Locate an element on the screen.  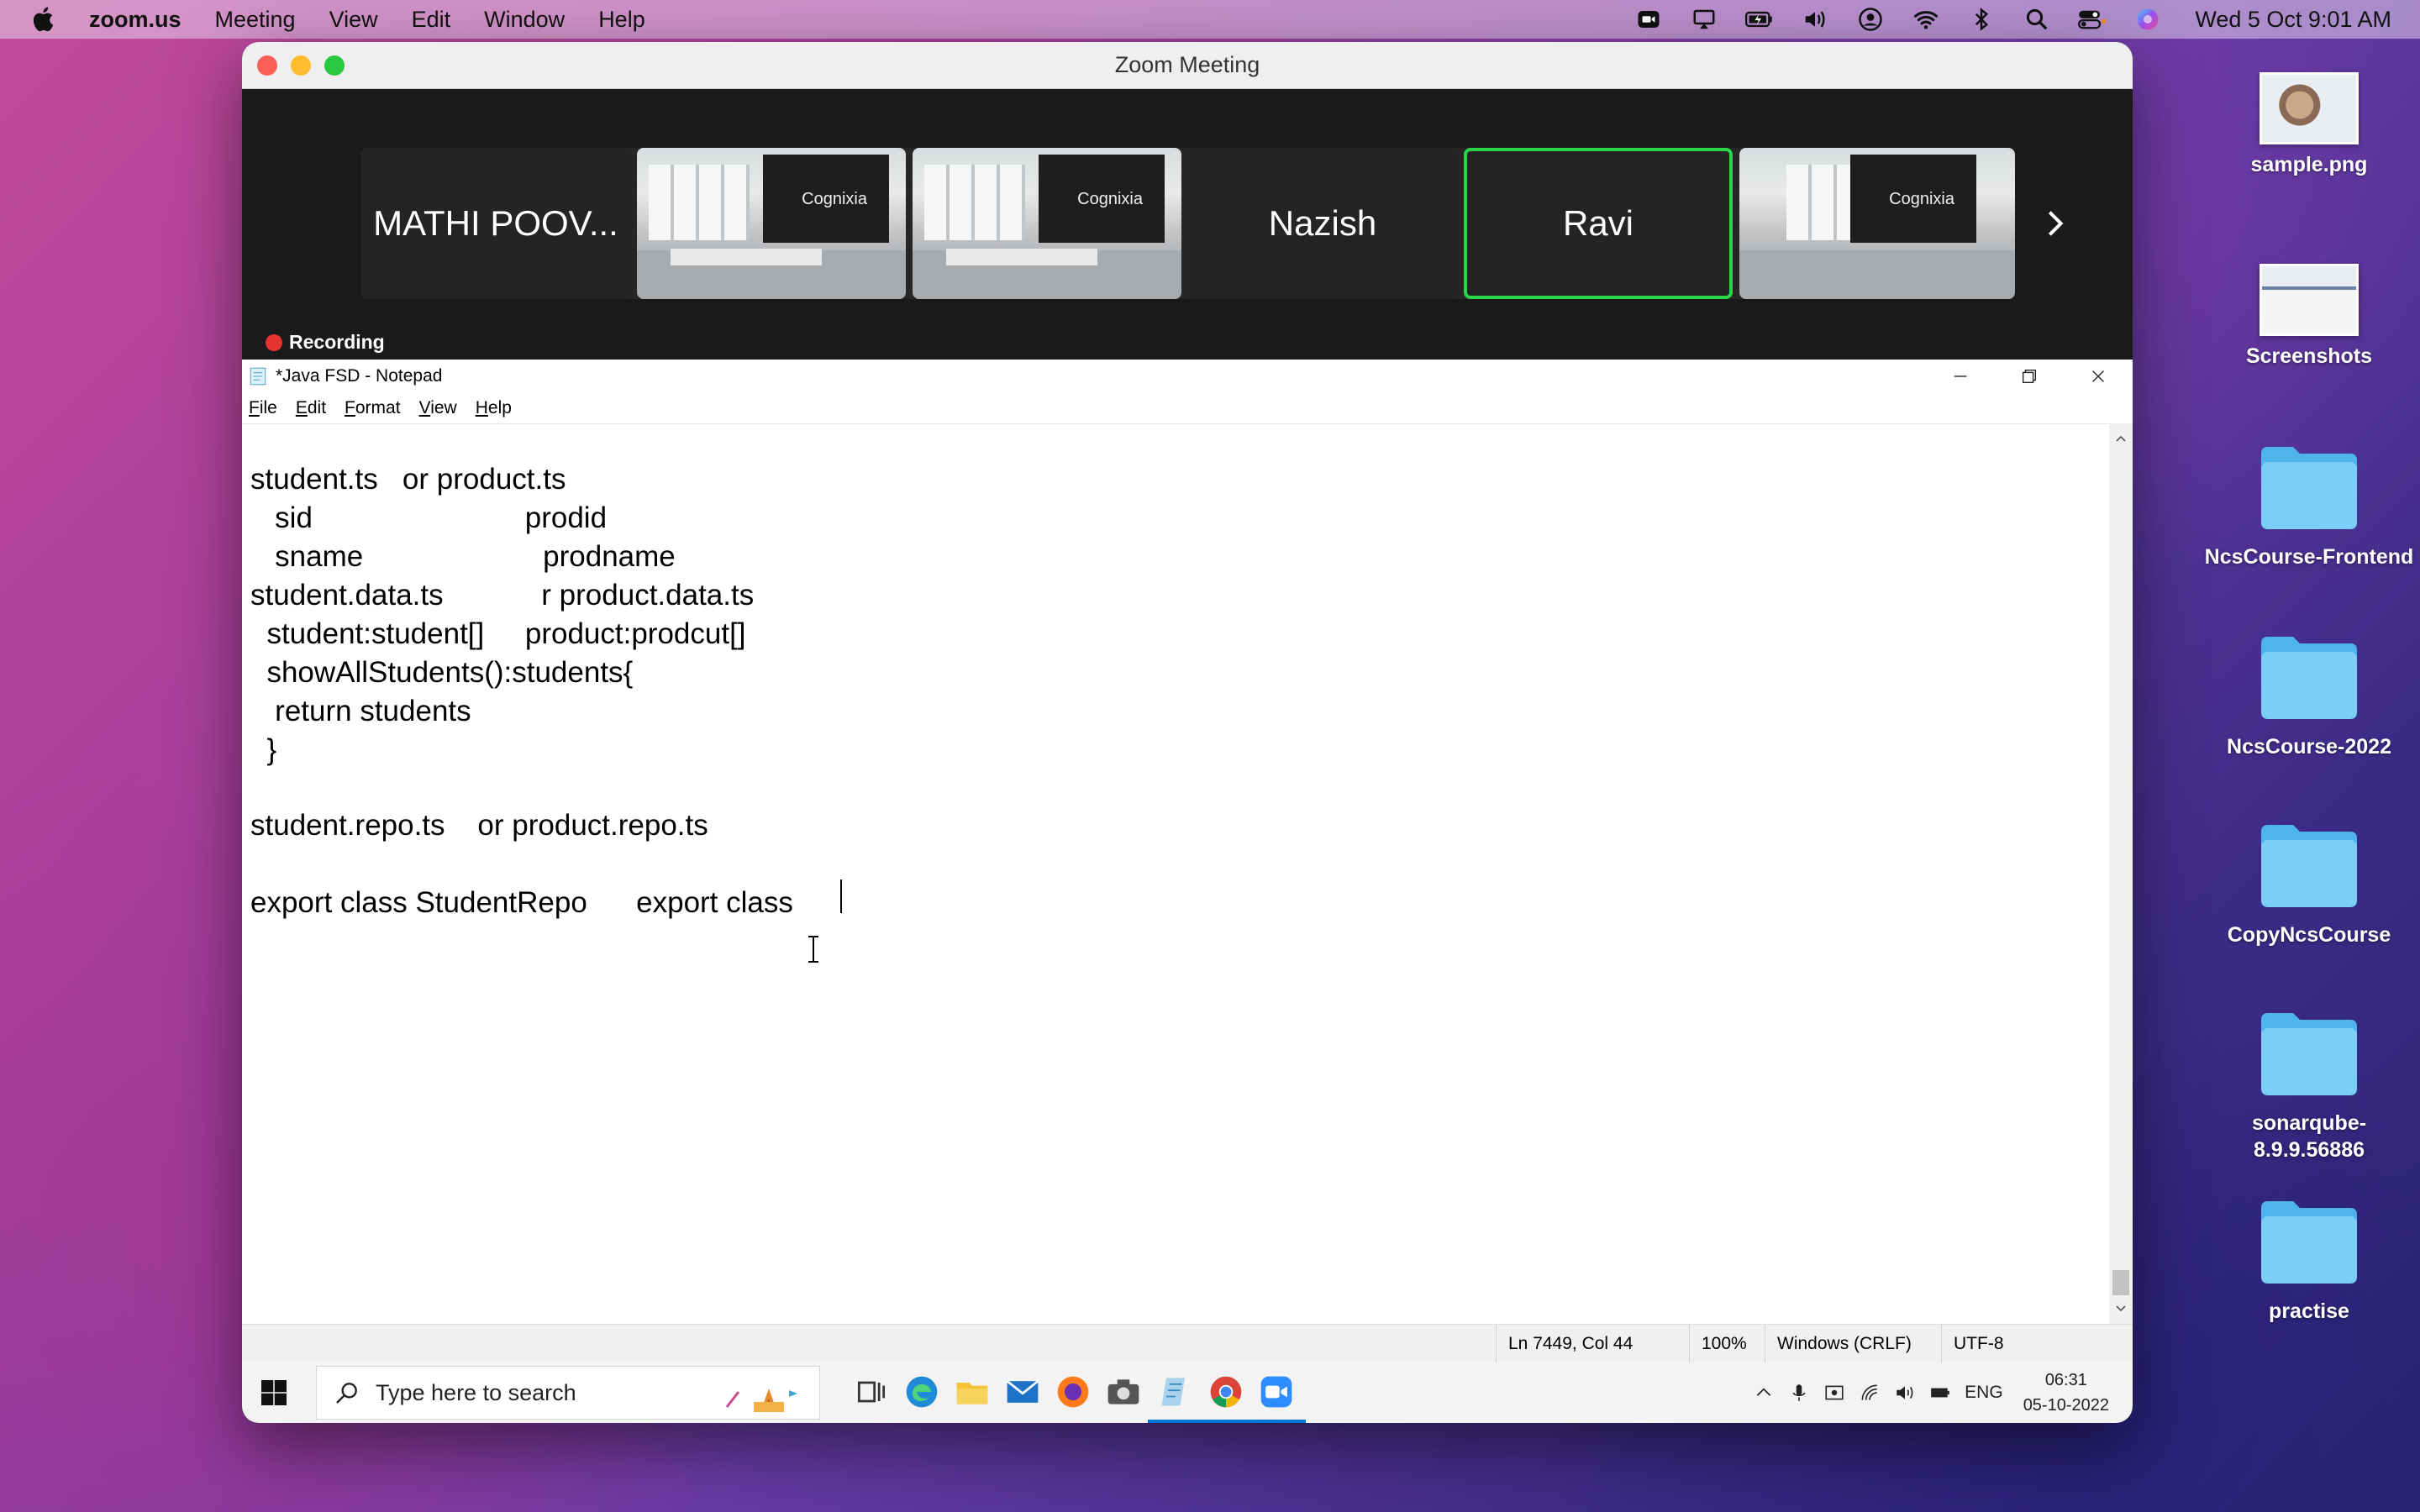
volume-icon is located at coordinates (1815, 19).